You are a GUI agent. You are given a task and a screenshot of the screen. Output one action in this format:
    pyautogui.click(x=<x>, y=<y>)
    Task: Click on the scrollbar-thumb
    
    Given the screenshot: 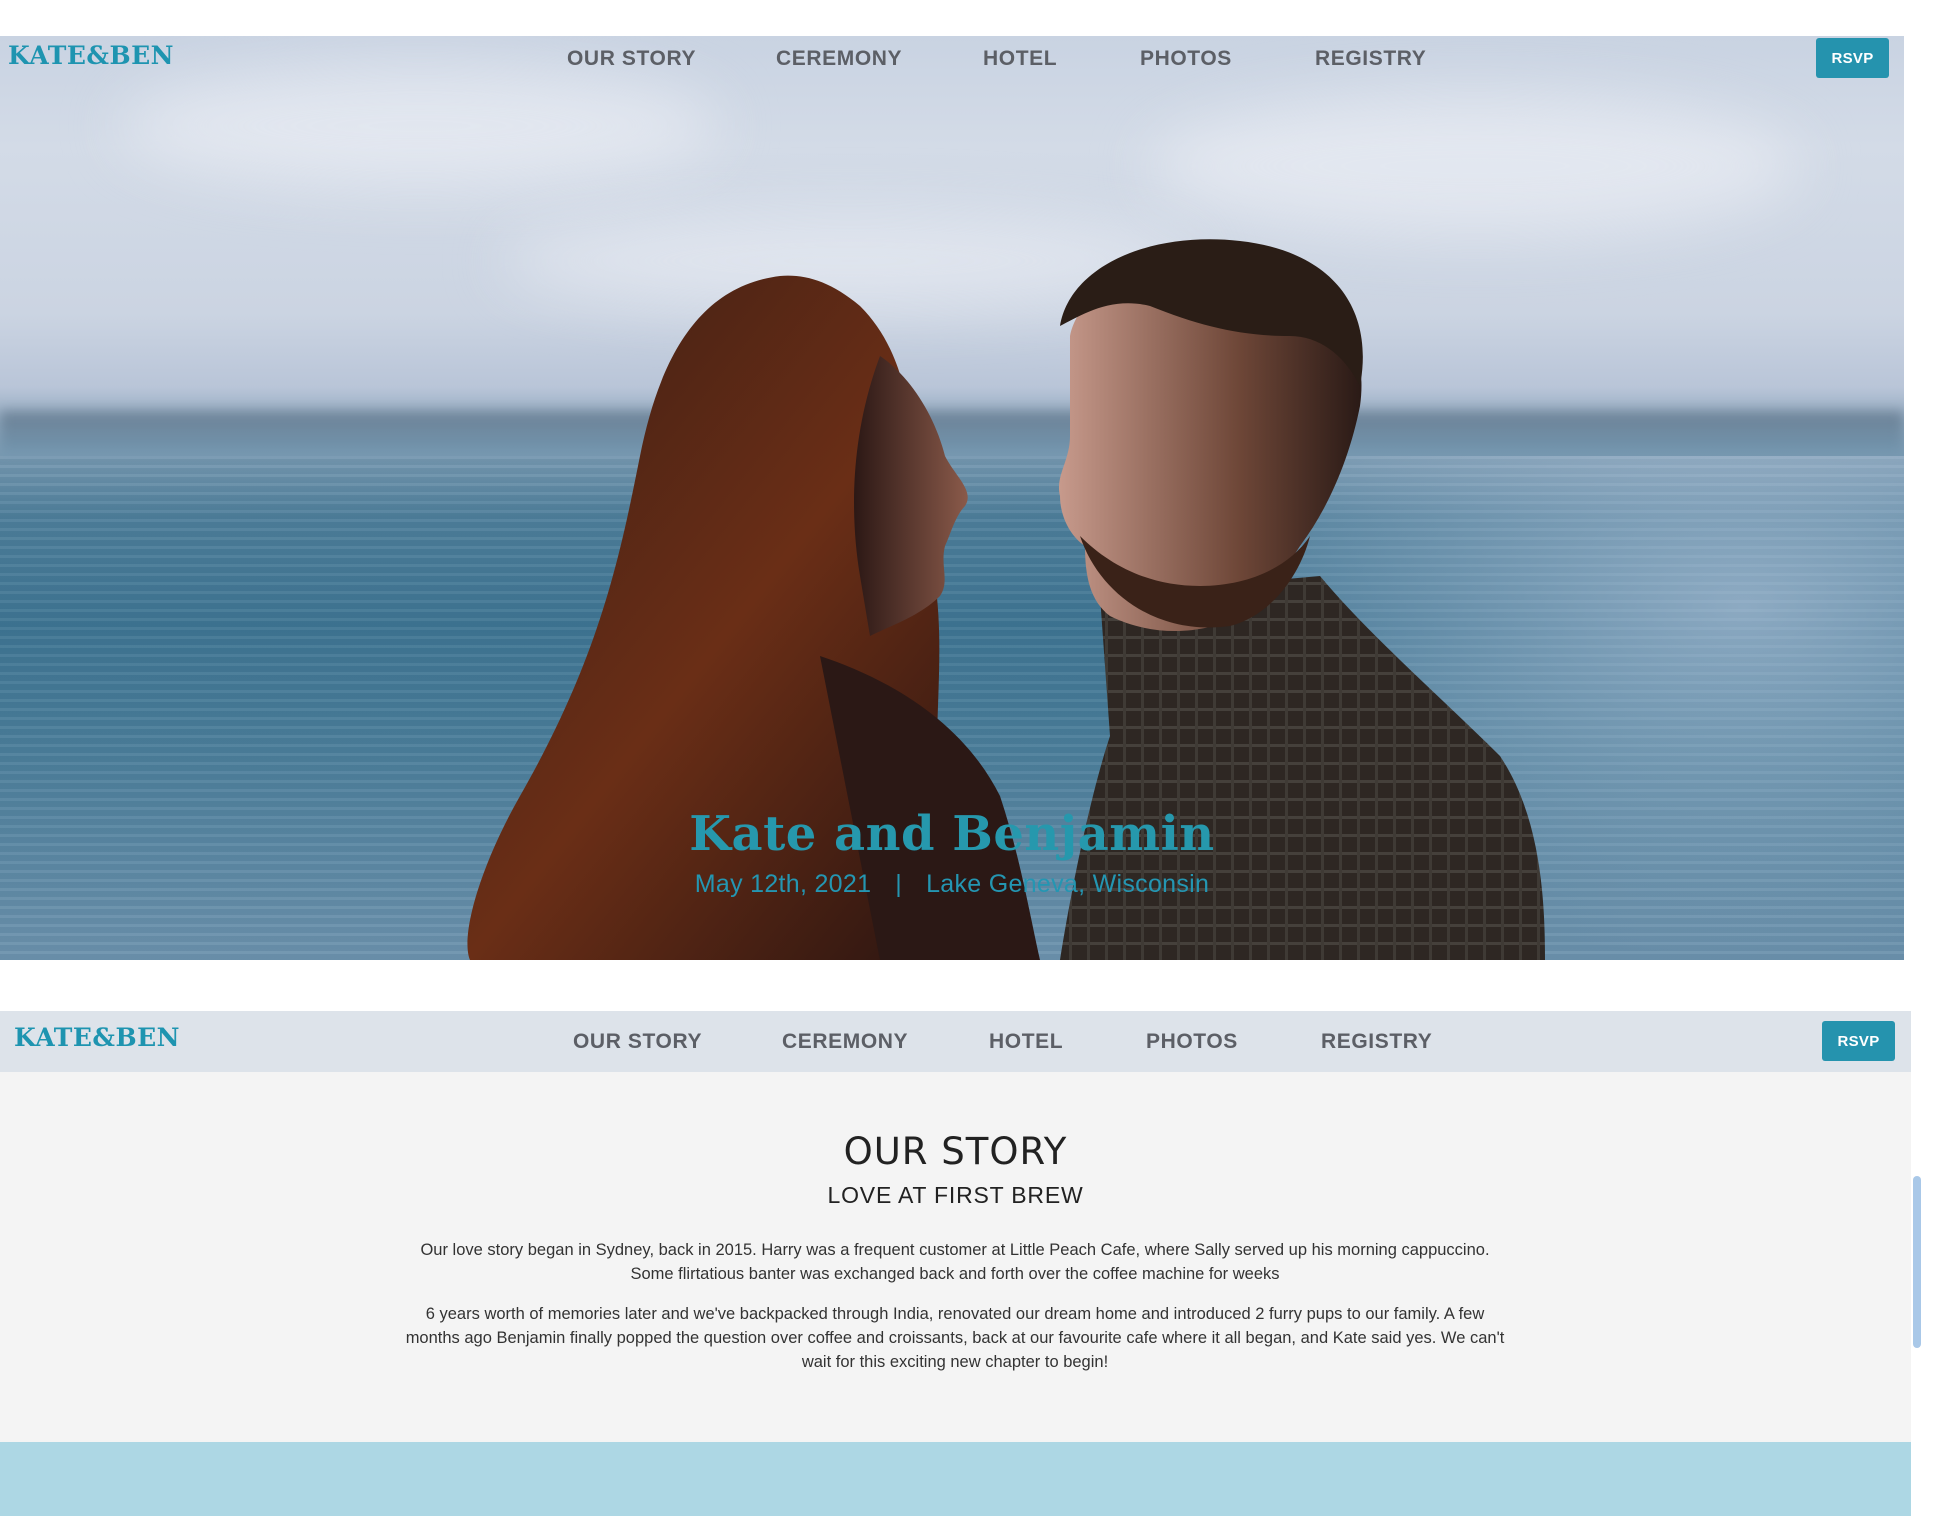 What is the action you would take?
    pyautogui.click(x=1917, y=1262)
    